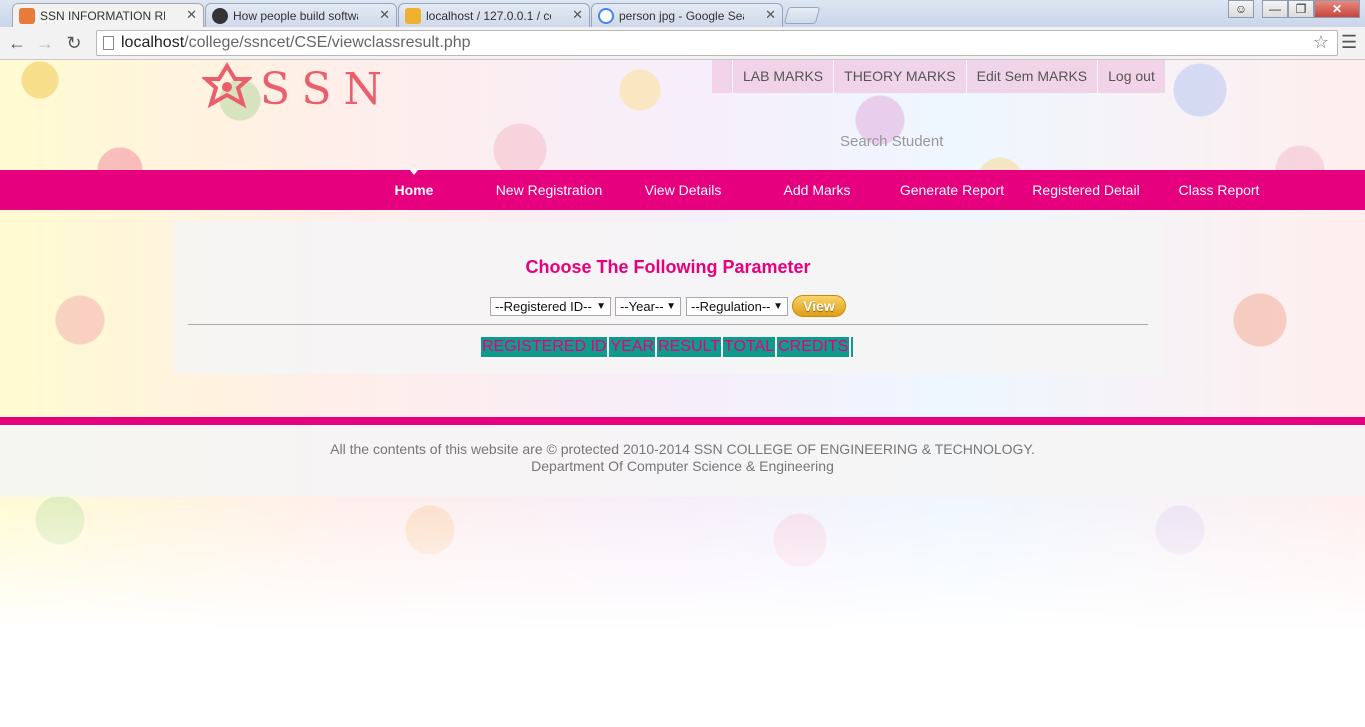 Image resolution: width=1365 pixels, height=727 pixels. I want to click on nav-new-registration: New Registration, so click(549, 190).